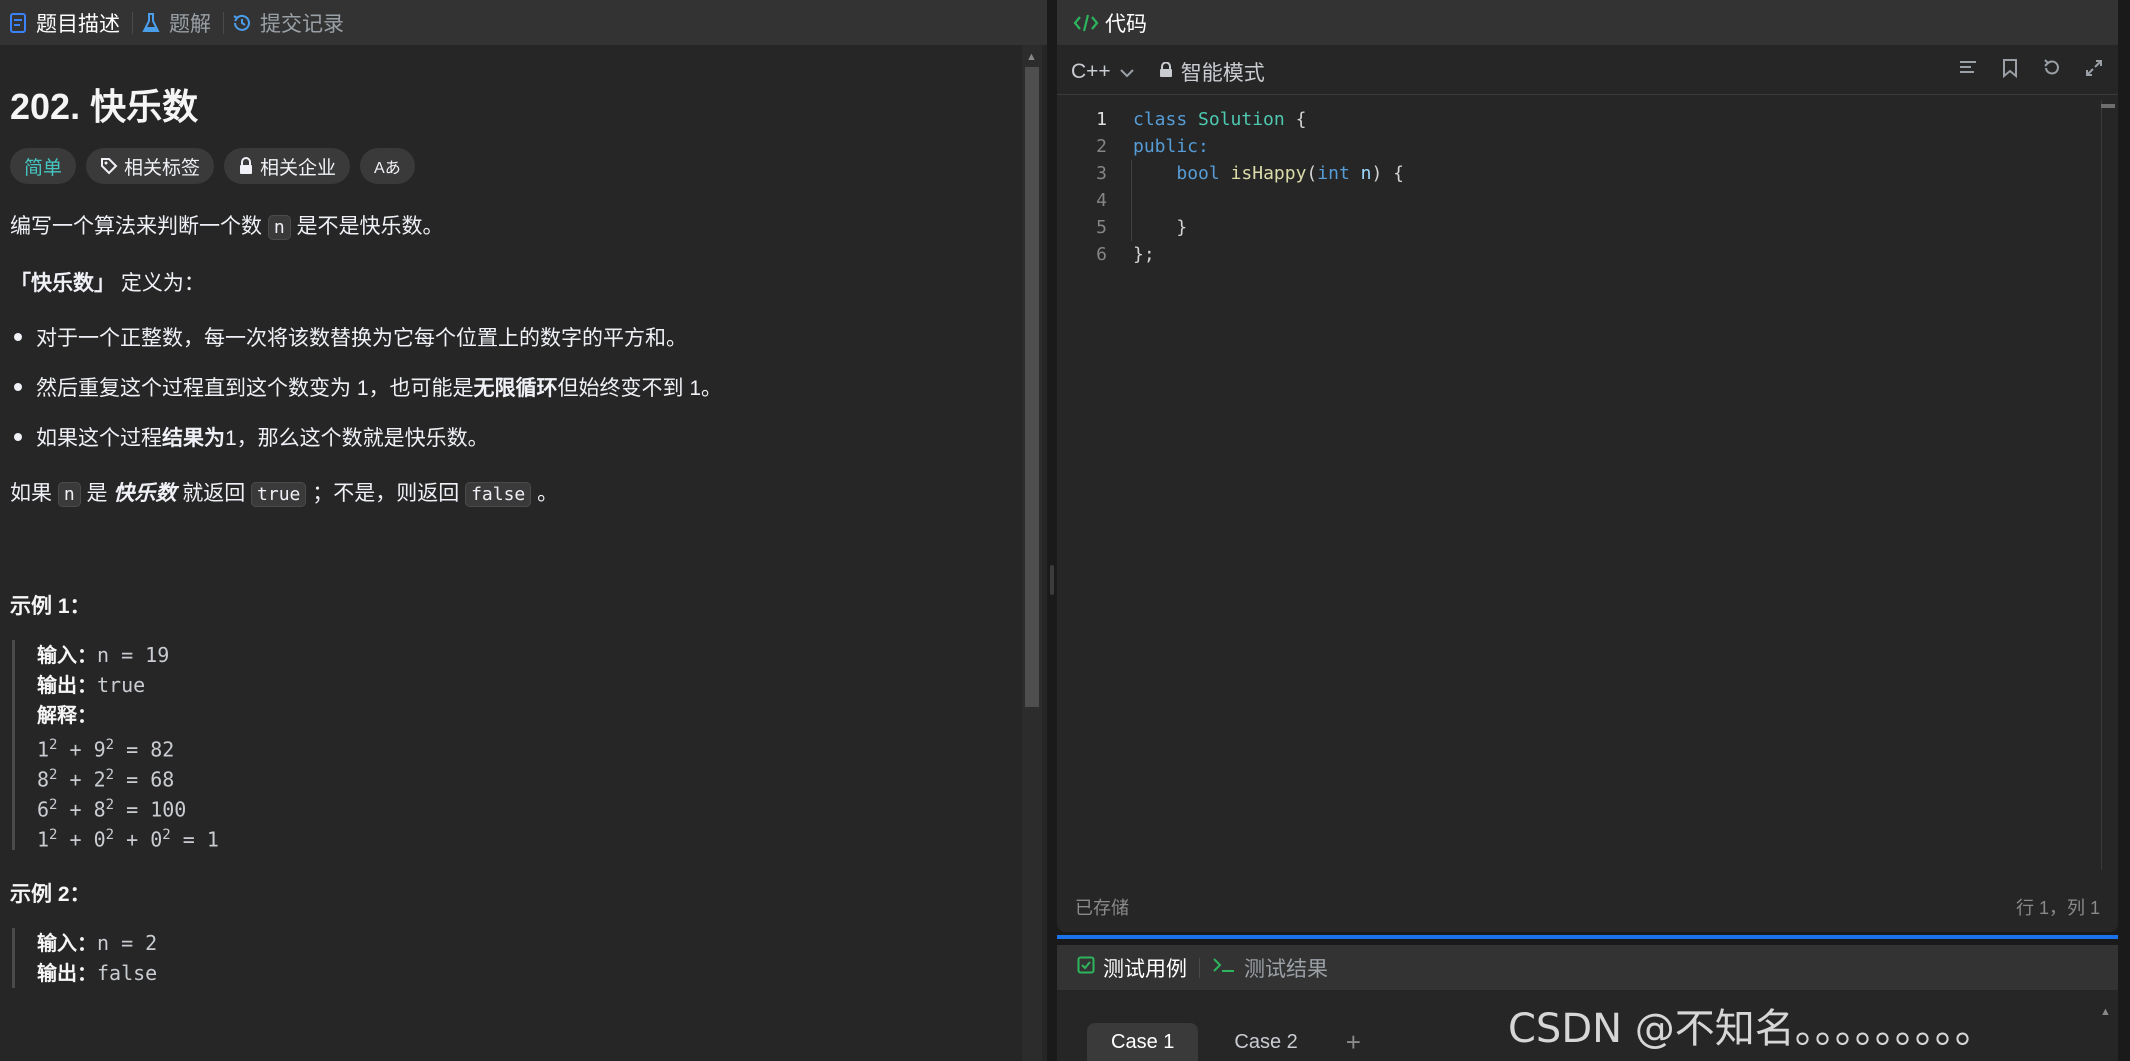 The width and height of the screenshot is (2130, 1061). What do you see at coordinates (1587, 937) in the screenshot?
I see `panel-resize-bar` at bounding box center [1587, 937].